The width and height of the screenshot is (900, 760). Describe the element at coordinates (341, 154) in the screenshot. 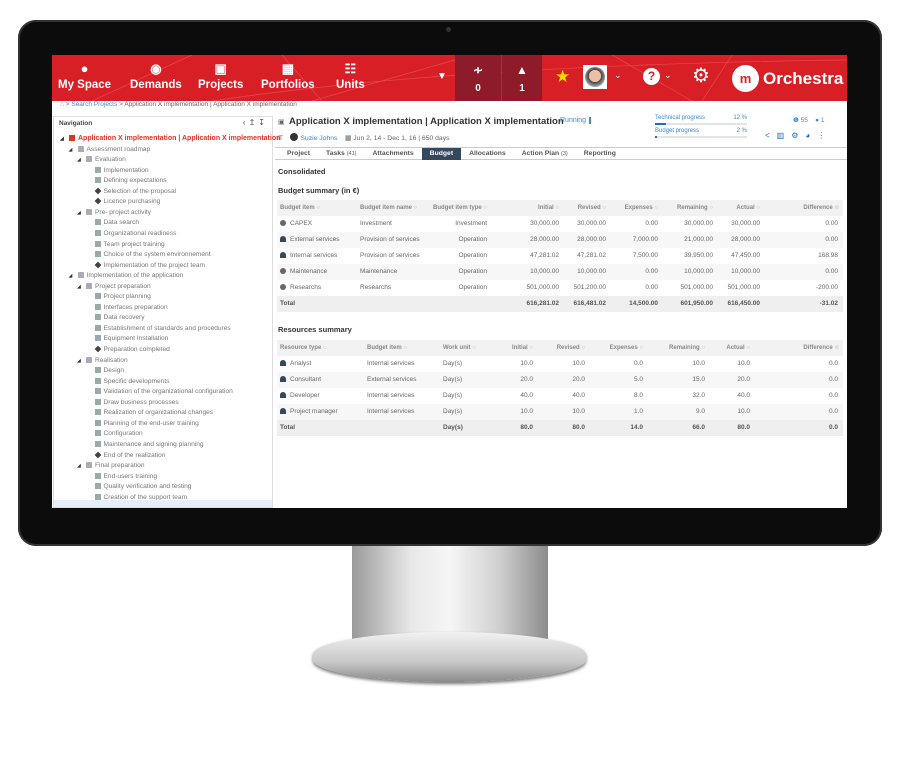

I see `tab-tasks: Tasks (41)` at that location.